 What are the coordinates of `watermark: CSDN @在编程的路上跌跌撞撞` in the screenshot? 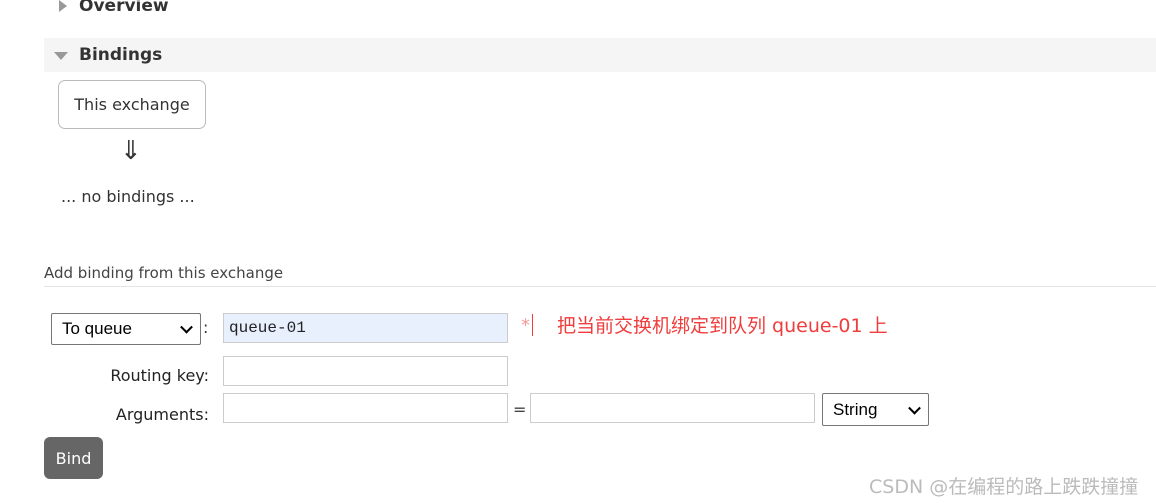 It's located at (1004, 487).